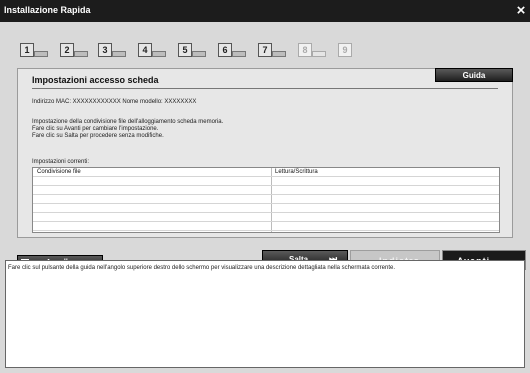 This screenshot has width=530, height=373. What do you see at coordinates (47, 10) in the screenshot?
I see `window-title: Installazione Rapida` at bounding box center [47, 10].